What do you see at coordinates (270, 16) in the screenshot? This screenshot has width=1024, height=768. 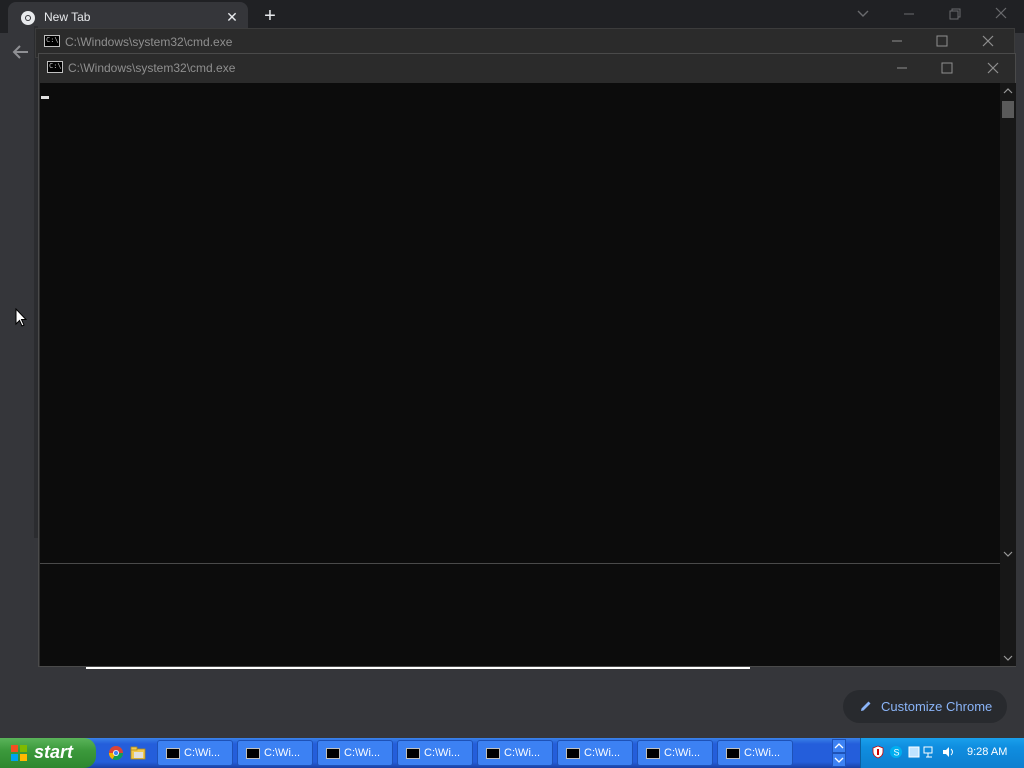 I see `new-tab-button: +` at bounding box center [270, 16].